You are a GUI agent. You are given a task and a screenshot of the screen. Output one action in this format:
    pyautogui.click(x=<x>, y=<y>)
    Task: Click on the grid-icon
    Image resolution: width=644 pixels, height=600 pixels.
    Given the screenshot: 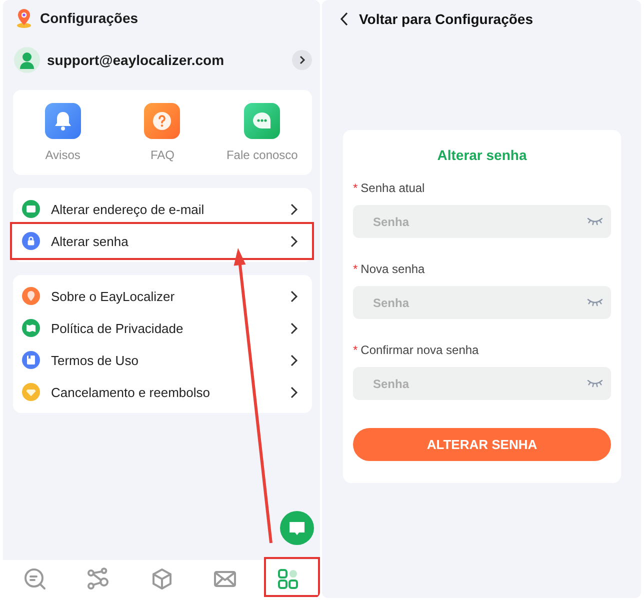 What is the action you would take?
    pyautogui.click(x=288, y=579)
    